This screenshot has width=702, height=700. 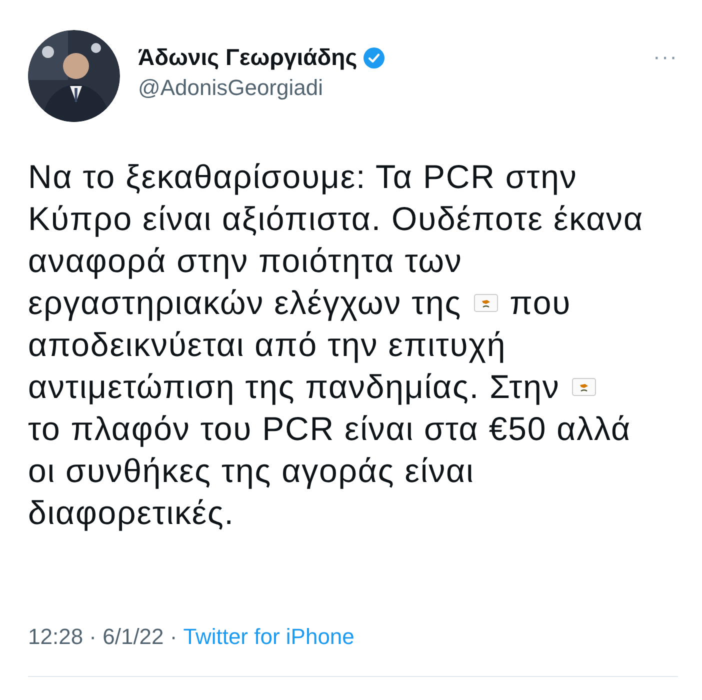 I want to click on tweet-text: Κύπρο είναι αξιόπιστα. Ουδέποτε έκανα, so click(x=336, y=219).